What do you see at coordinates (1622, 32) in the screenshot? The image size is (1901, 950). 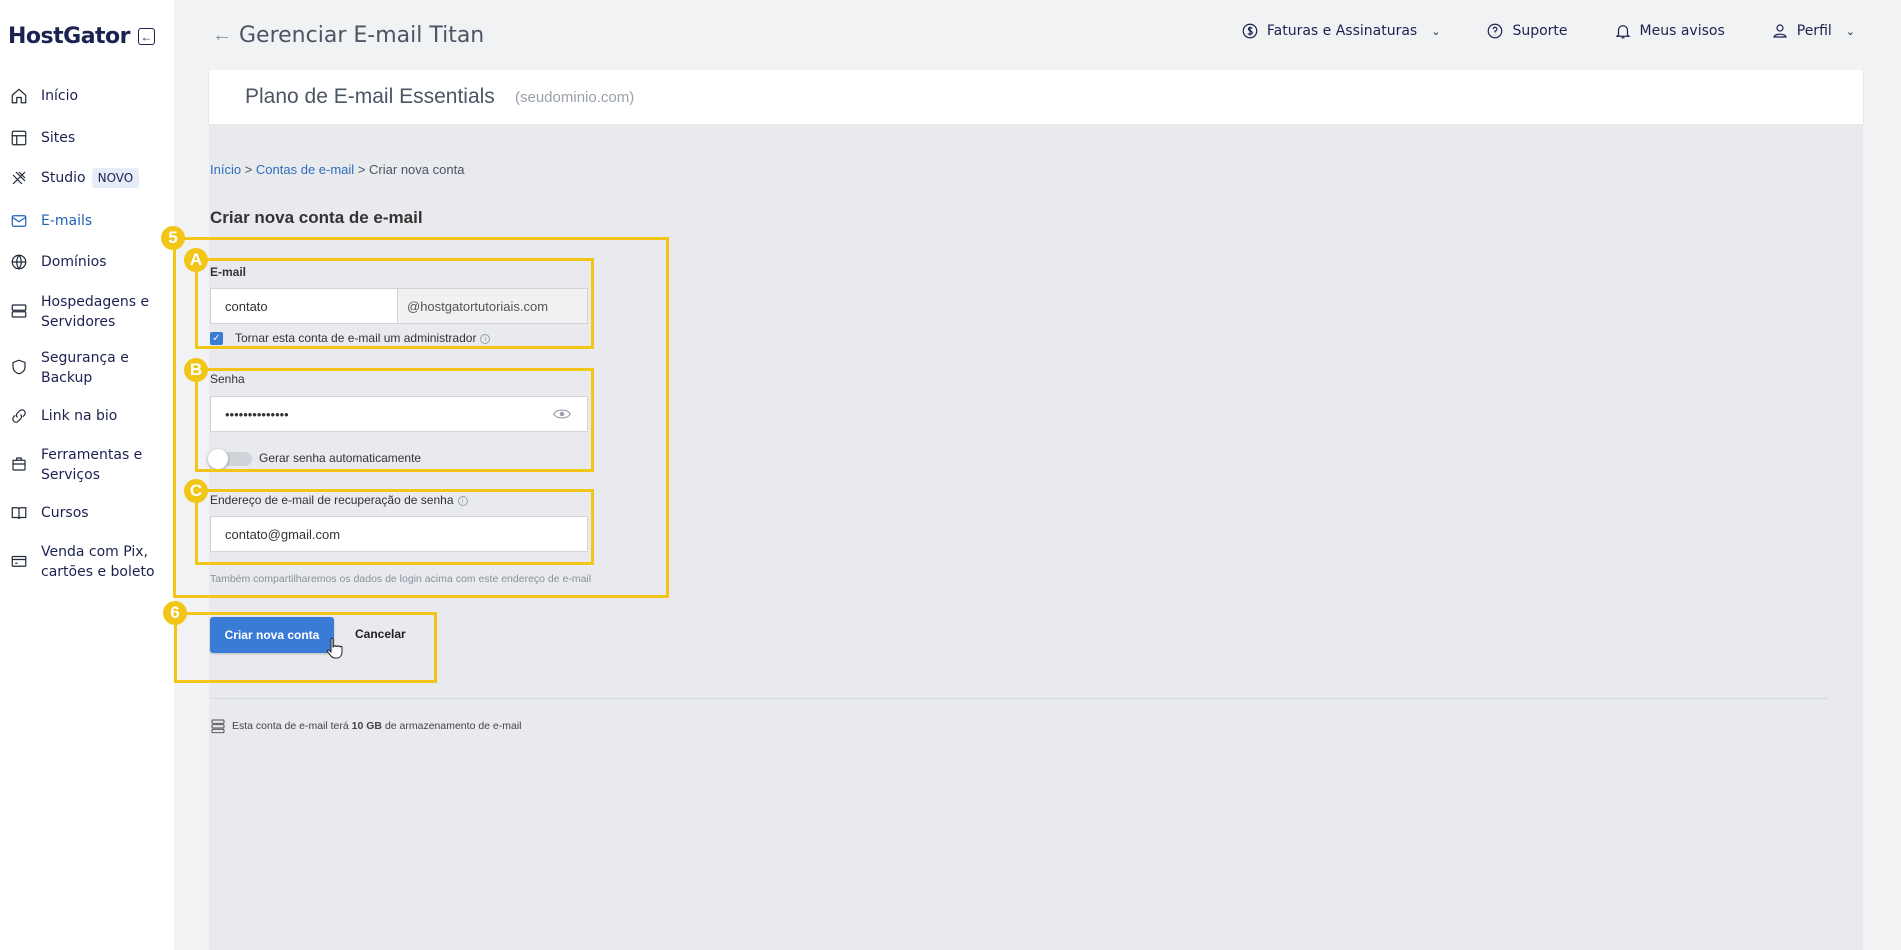 I see `bell-icon` at bounding box center [1622, 32].